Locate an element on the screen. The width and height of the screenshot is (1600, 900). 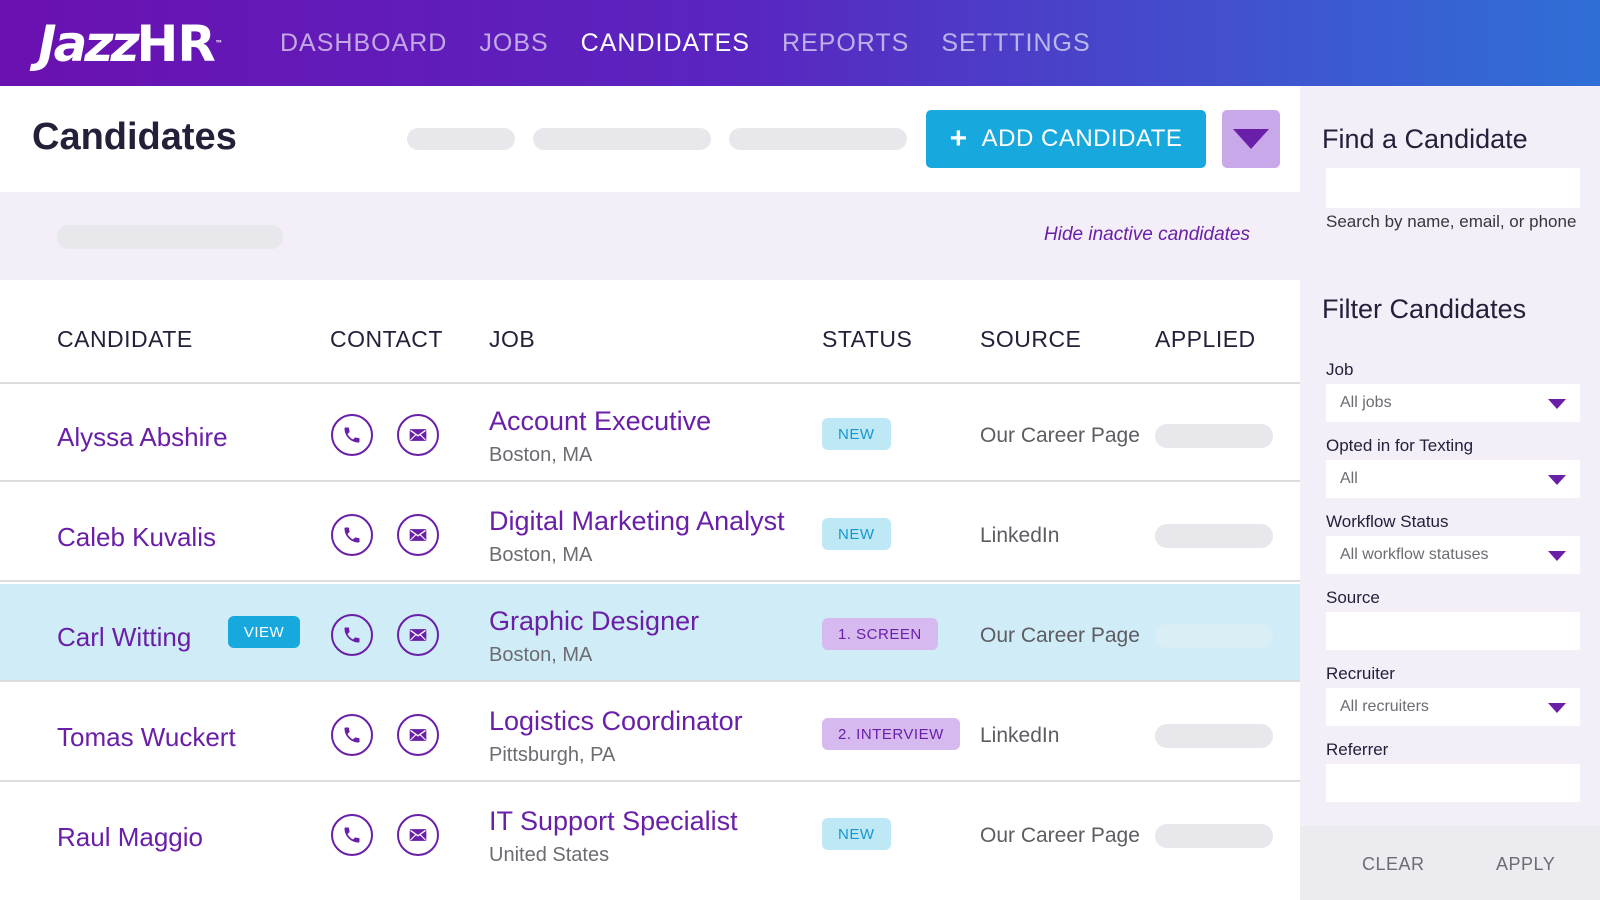
hide-inactive-link: Hide inactive candidates is located at coordinates (1147, 235).